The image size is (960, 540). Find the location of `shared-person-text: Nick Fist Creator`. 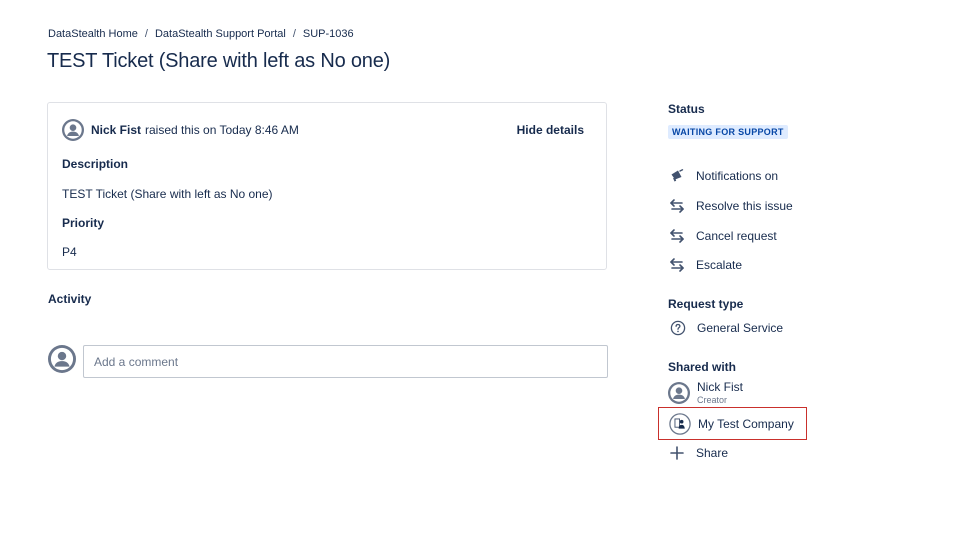

shared-person-text: Nick Fist Creator is located at coordinates (720, 393).